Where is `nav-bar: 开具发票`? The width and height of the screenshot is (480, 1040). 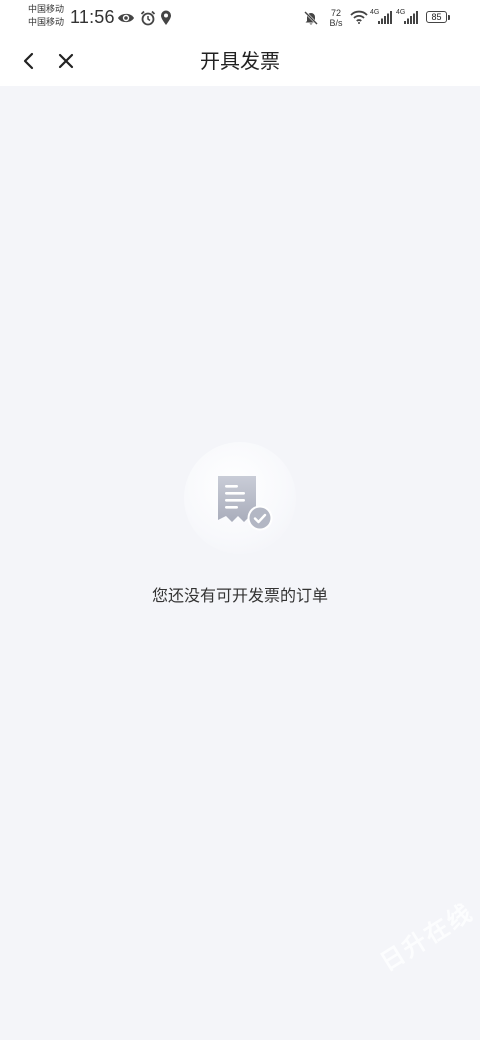 nav-bar: 开具发票 is located at coordinates (240, 61).